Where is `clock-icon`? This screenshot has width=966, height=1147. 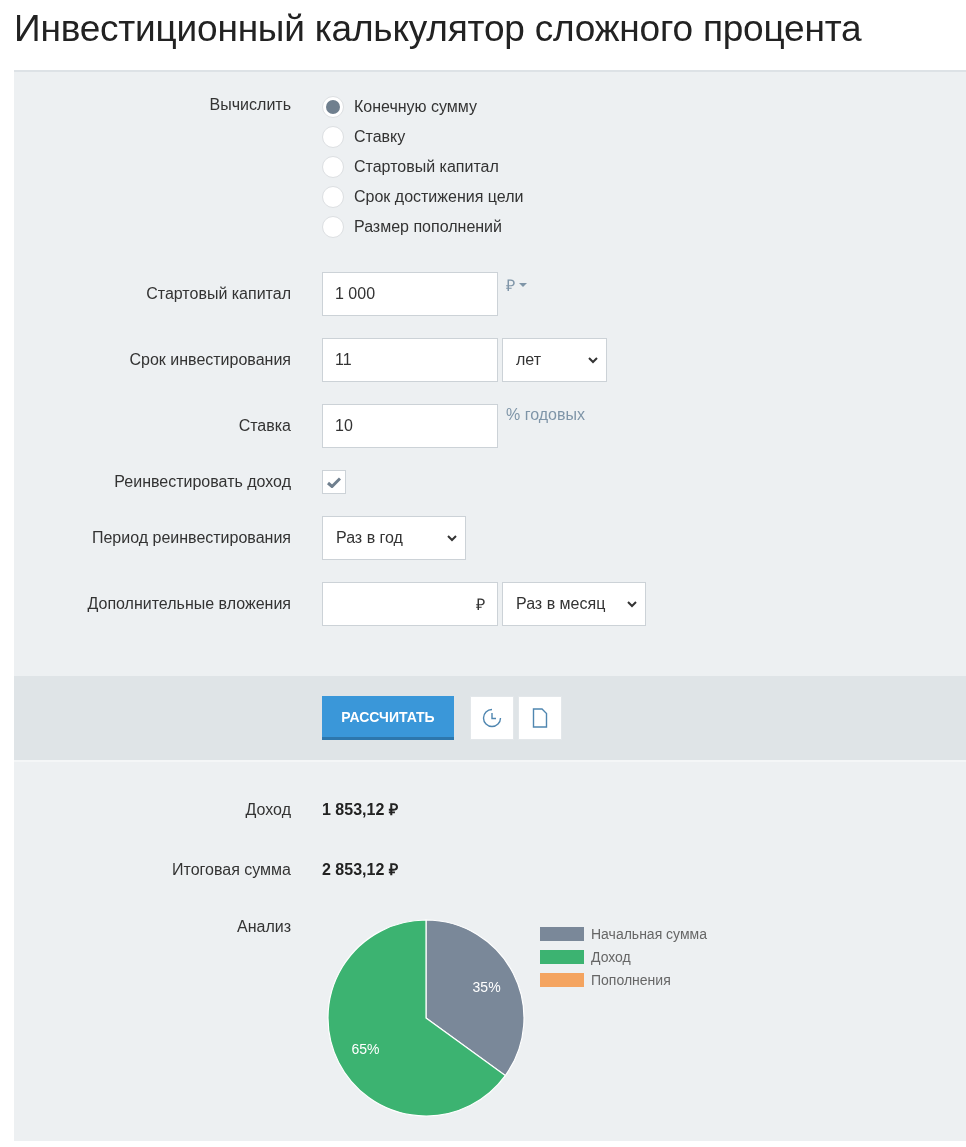
clock-icon is located at coordinates (492, 718).